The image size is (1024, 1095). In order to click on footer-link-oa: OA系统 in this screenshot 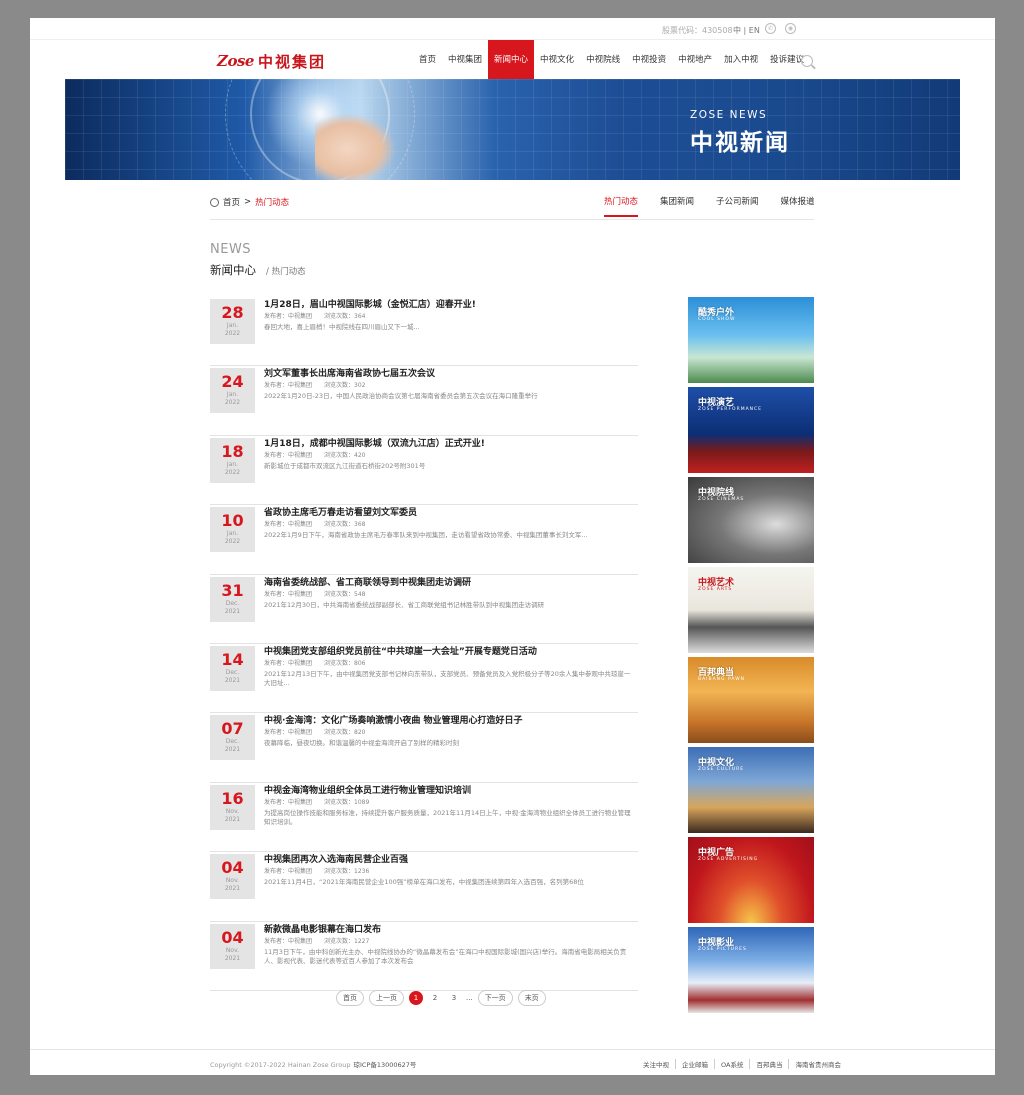, I will do `click(731, 1064)`.